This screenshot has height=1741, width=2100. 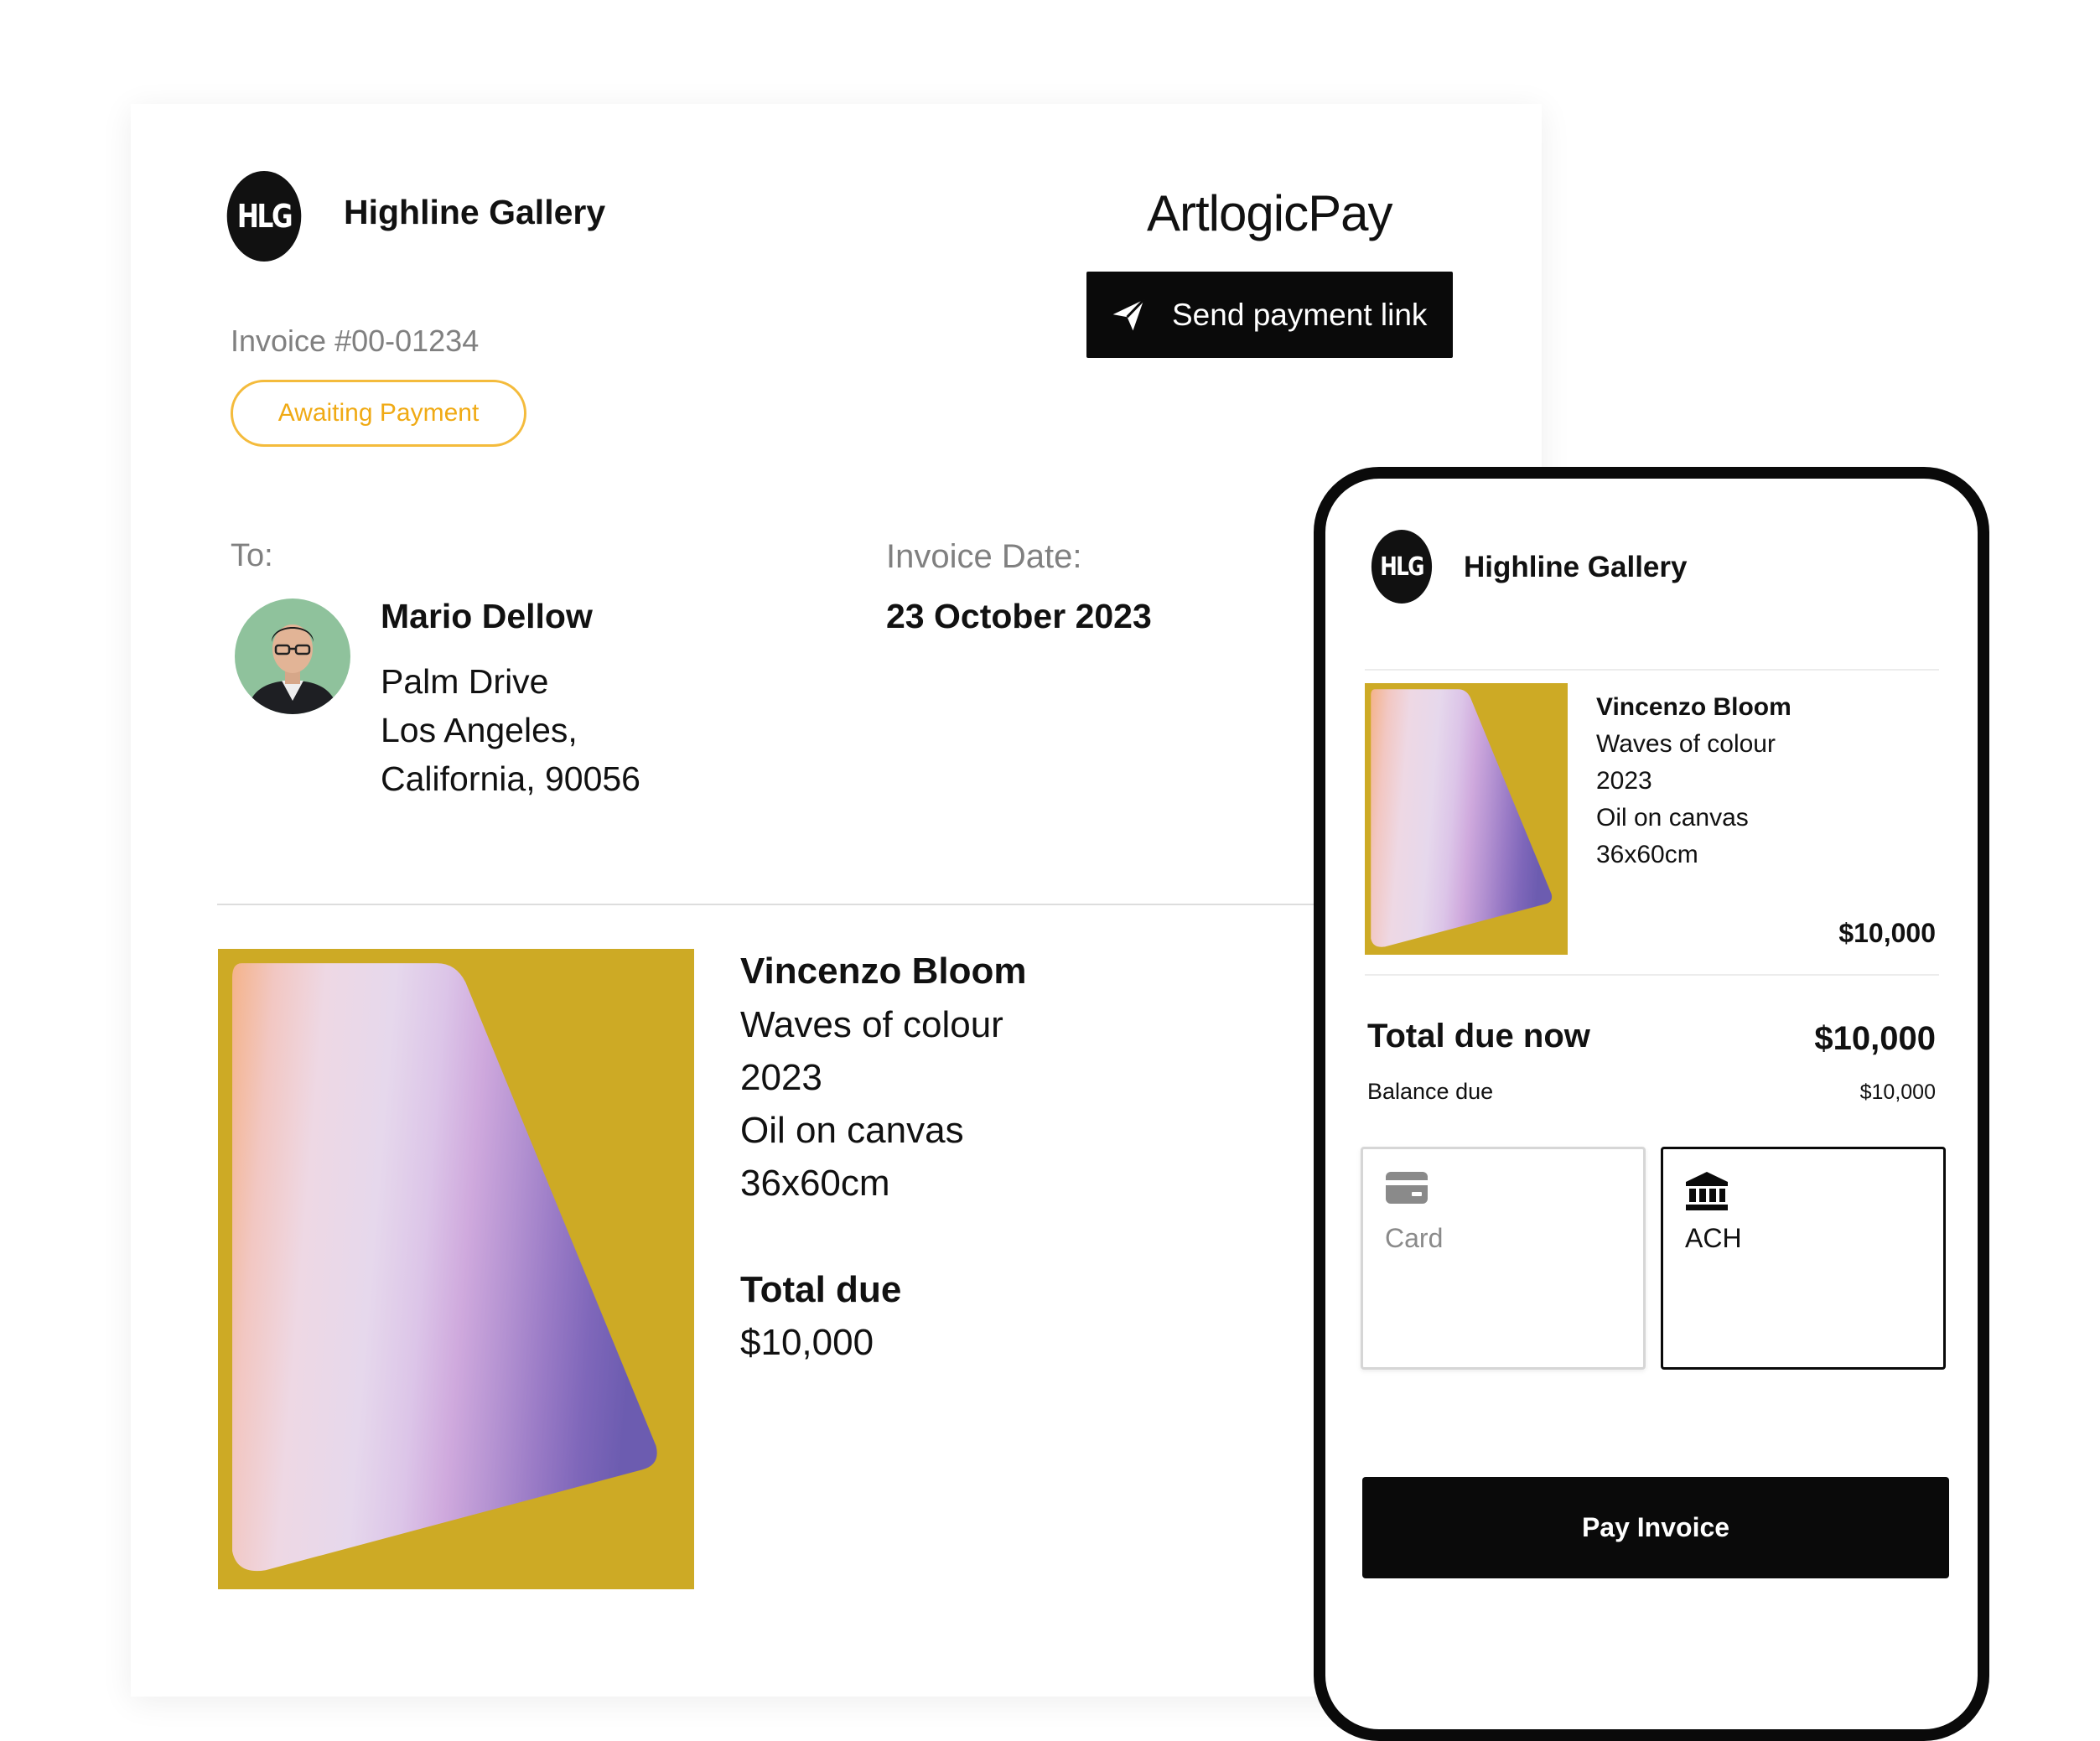 What do you see at coordinates (984, 556) in the screenshot?
I see `invoice-date-label: Invoice Date:` at bounding box center [984, 556].